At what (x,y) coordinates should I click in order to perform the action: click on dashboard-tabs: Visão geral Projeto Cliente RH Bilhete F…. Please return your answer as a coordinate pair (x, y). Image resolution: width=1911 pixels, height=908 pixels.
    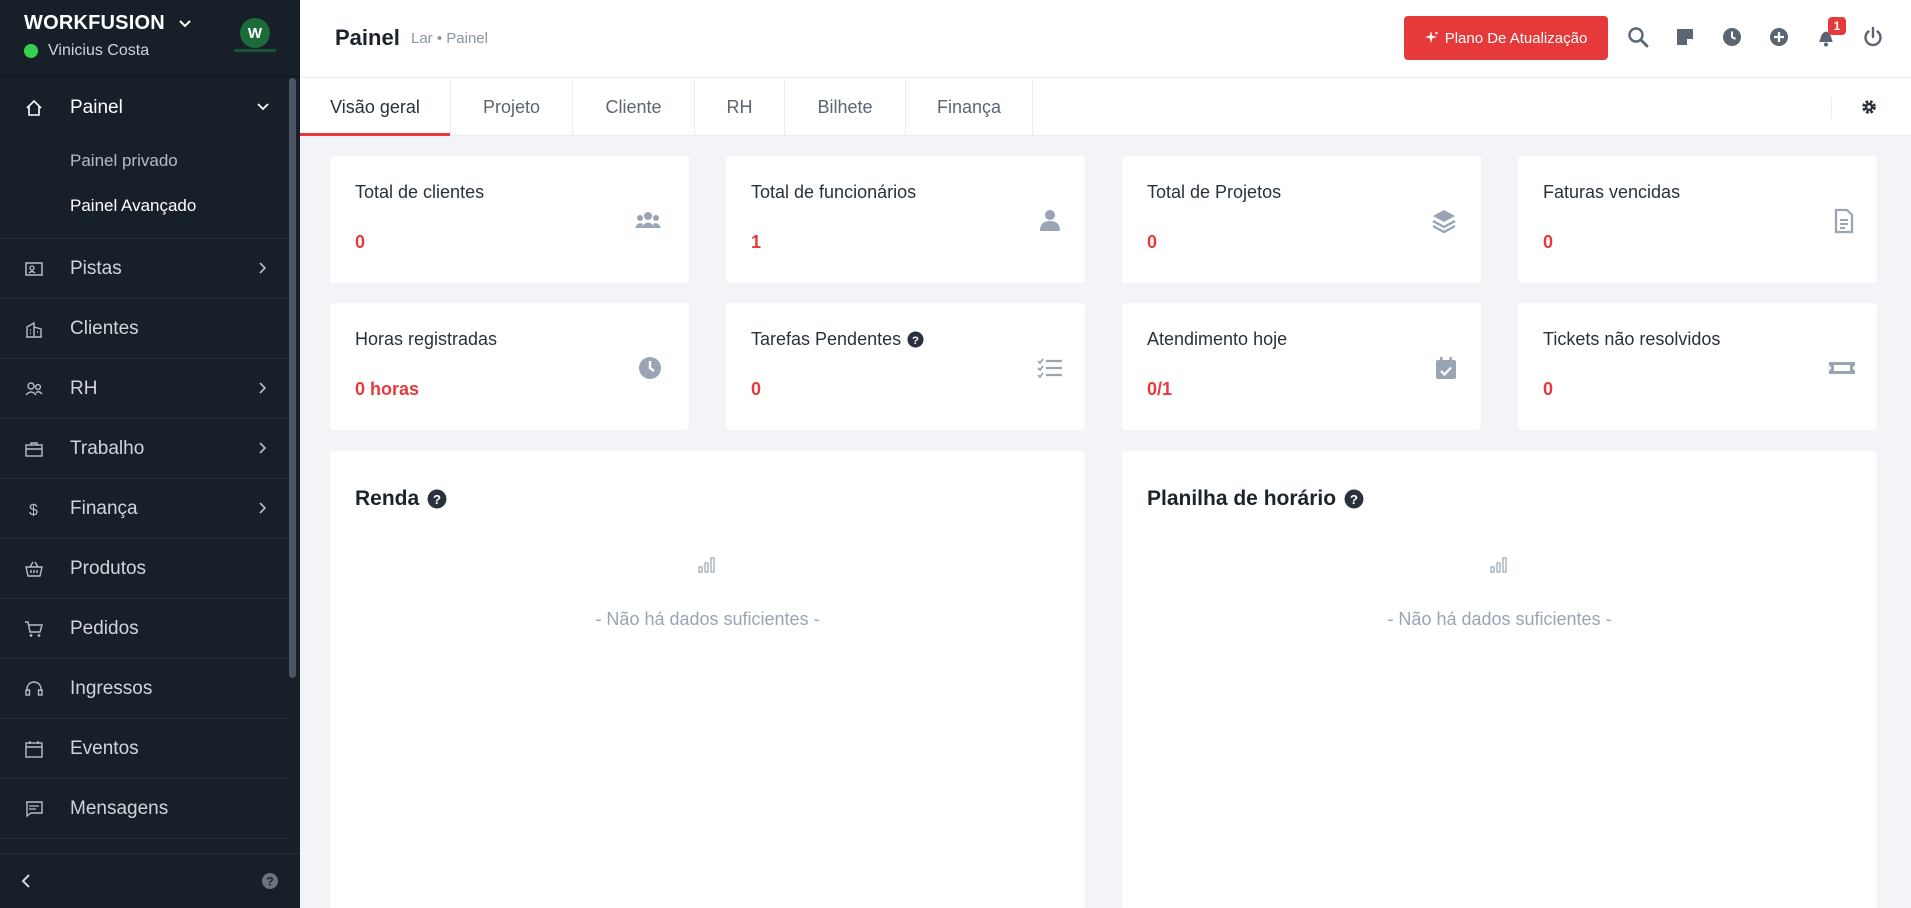
    Looking at the image, I should click on (1105, 107).